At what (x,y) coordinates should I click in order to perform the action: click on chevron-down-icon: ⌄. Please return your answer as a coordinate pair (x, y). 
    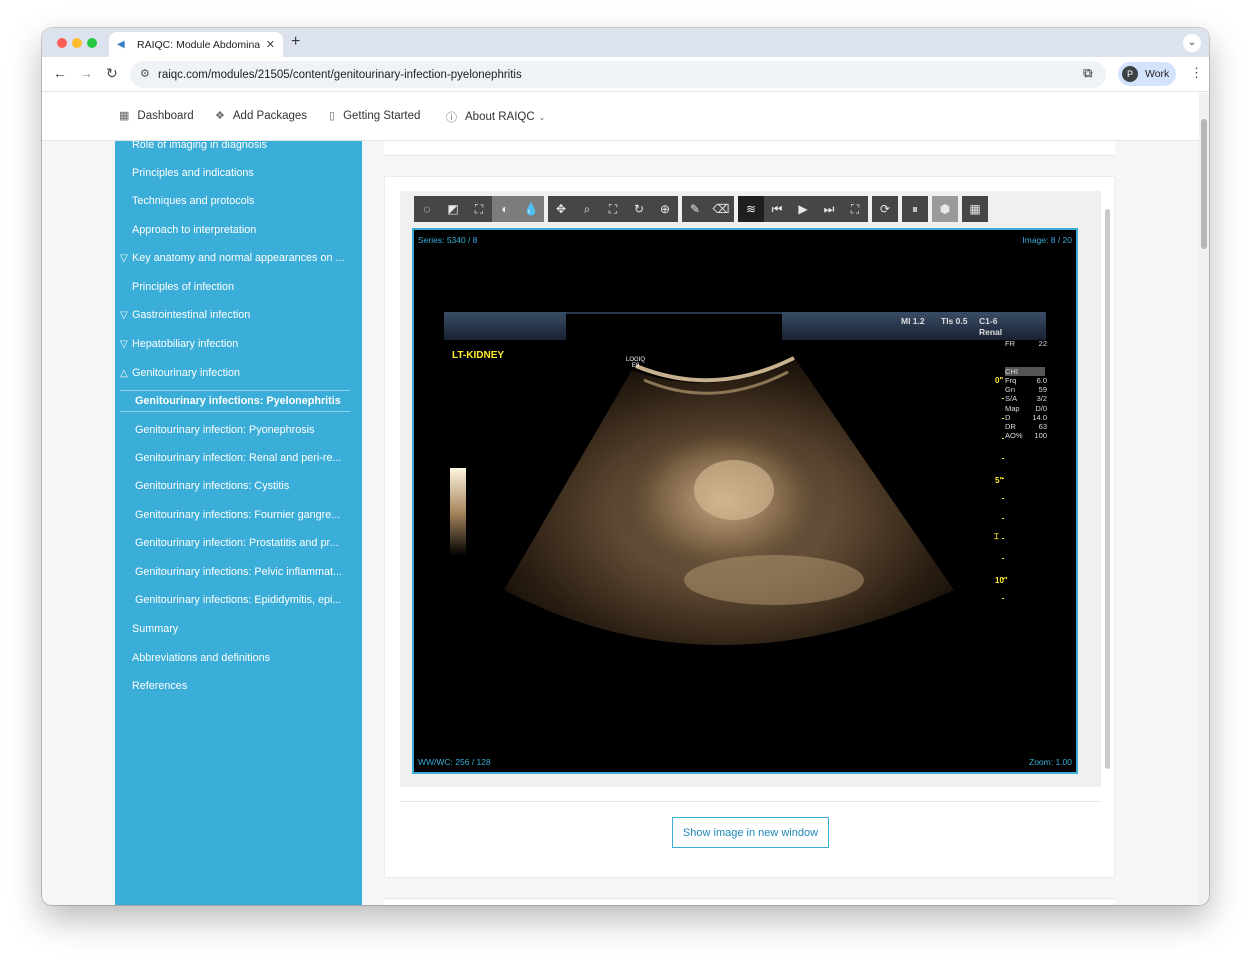
    Looking at the image, I should click on (542, 117).